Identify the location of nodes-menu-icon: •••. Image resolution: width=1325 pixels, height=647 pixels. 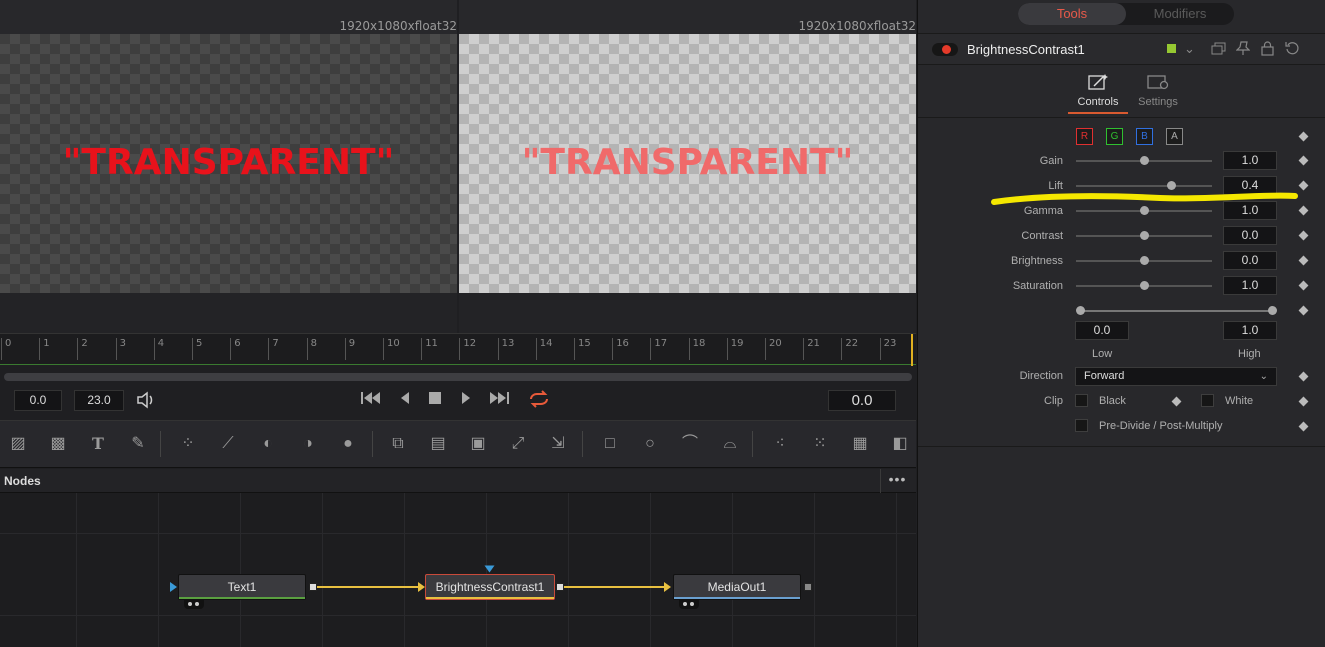
(897, 481).